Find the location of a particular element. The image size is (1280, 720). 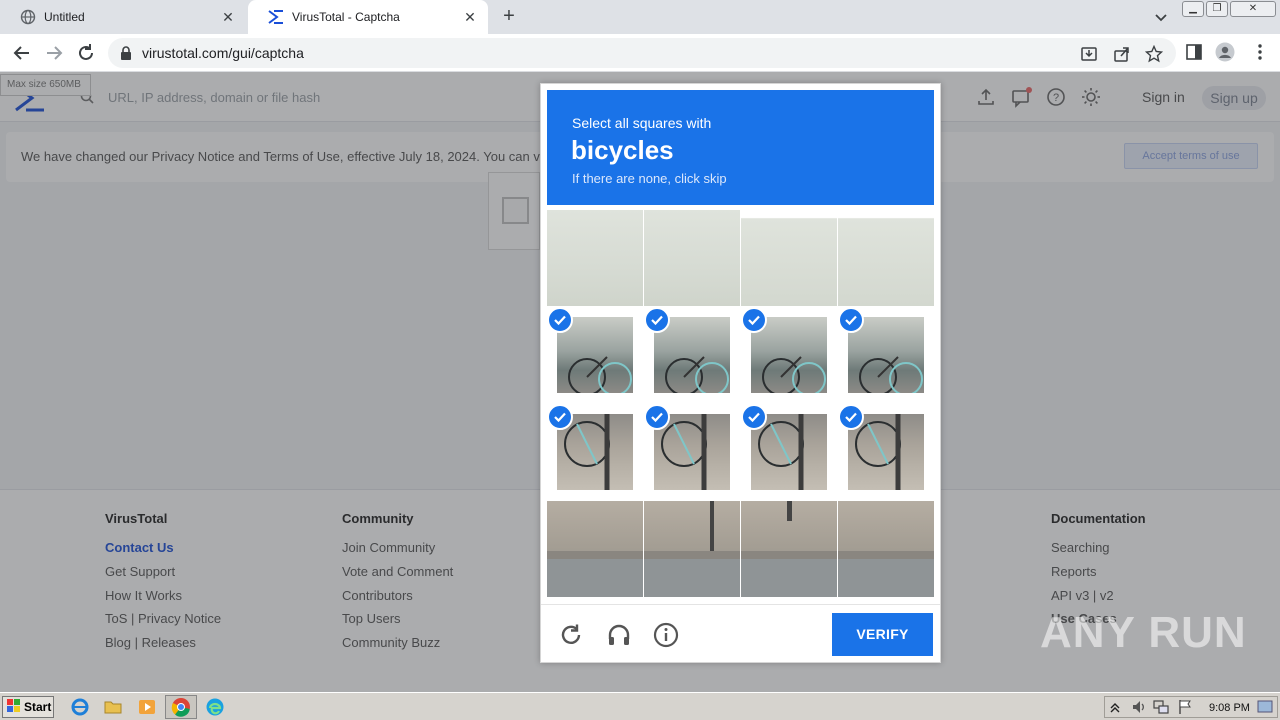

browser-toolbar: virustotal.com/gui/captcha is located at coordinates (640, 53).